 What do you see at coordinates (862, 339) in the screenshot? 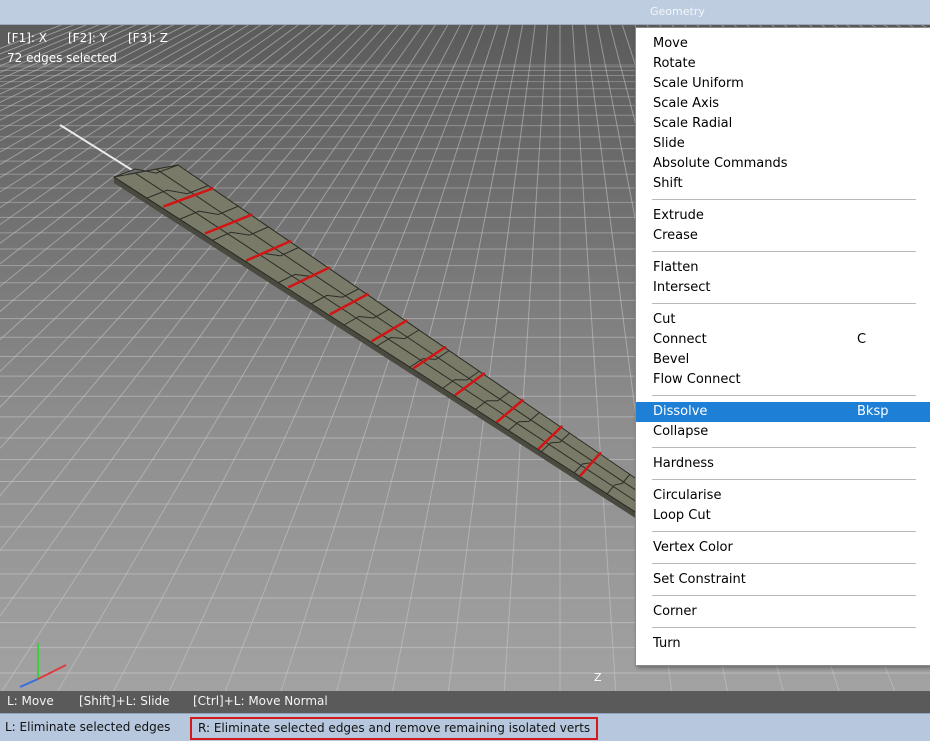
I see `menu-item-shortcut: C` at bounding box center [862, 339].